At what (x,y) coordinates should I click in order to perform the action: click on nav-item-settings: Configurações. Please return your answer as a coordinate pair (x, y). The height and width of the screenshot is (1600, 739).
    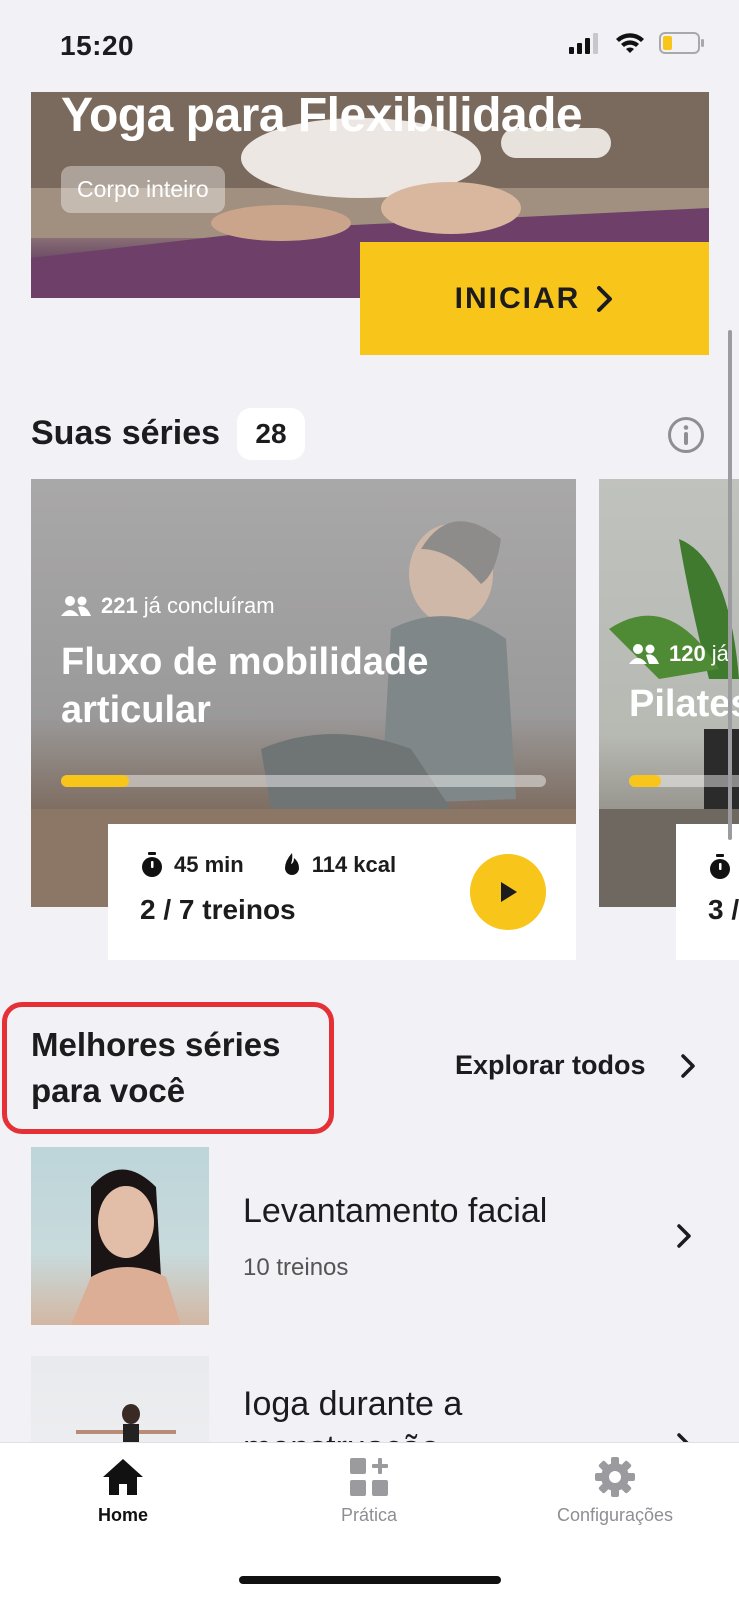
    Looking at the image, I should click on (615, 1491).